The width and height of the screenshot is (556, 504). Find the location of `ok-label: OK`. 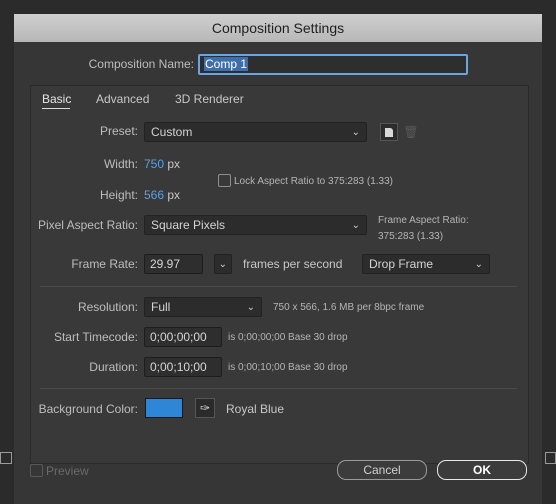

ok-label: OK is located at coordinates (482, 470).